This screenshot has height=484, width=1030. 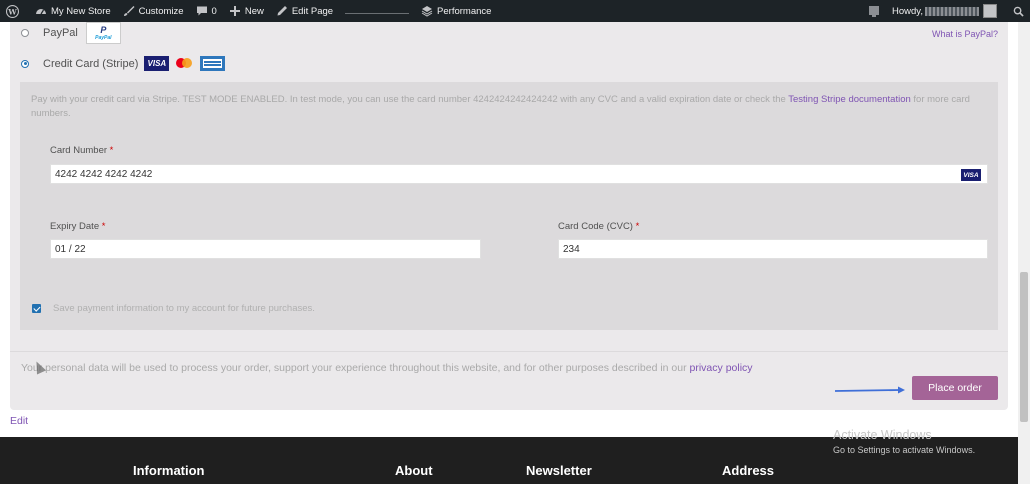 I want to click on card-number-label-text: Card Number, so click(x=79, y=150).